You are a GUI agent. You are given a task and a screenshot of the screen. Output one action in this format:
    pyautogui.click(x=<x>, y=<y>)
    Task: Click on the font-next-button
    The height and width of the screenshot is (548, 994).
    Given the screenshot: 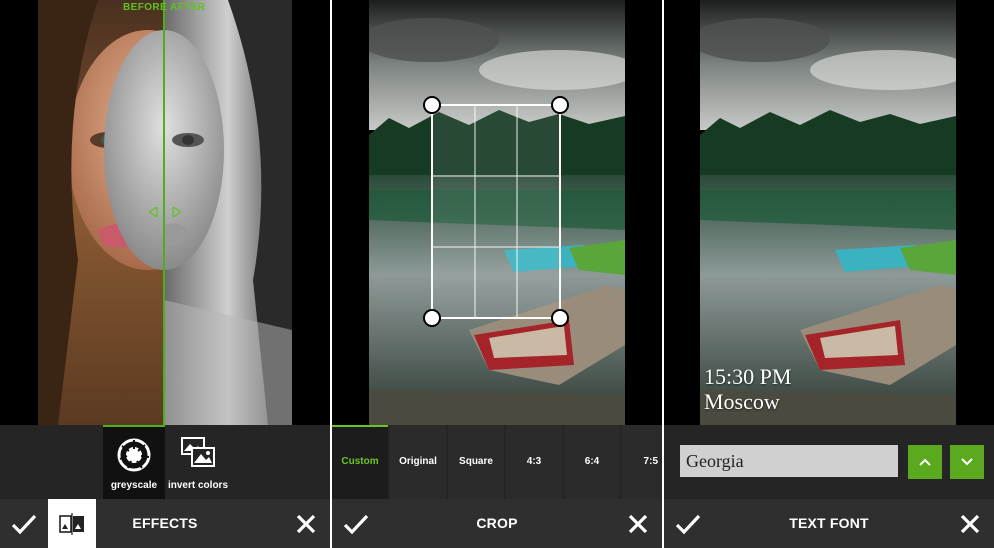 What is the action you would take?
    pyautogui.click(x=967, y=462)
    